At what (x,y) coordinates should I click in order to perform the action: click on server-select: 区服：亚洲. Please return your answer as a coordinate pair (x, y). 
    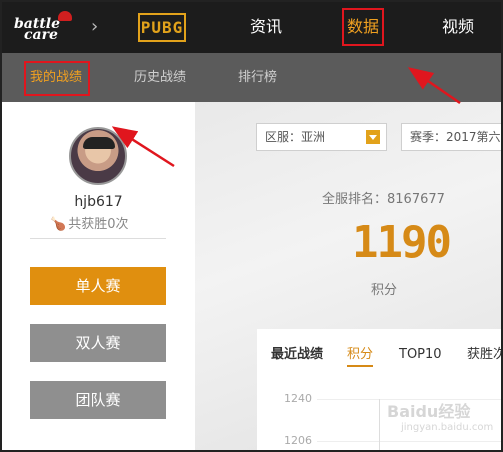
    Looking at the image, I should click on (321, 137).